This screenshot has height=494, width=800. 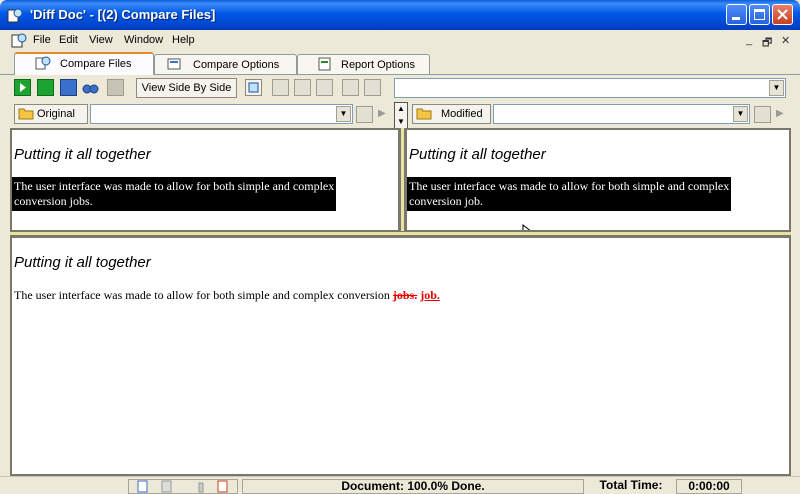 I want to click on report-options-icon, so click(x=324, y=64).